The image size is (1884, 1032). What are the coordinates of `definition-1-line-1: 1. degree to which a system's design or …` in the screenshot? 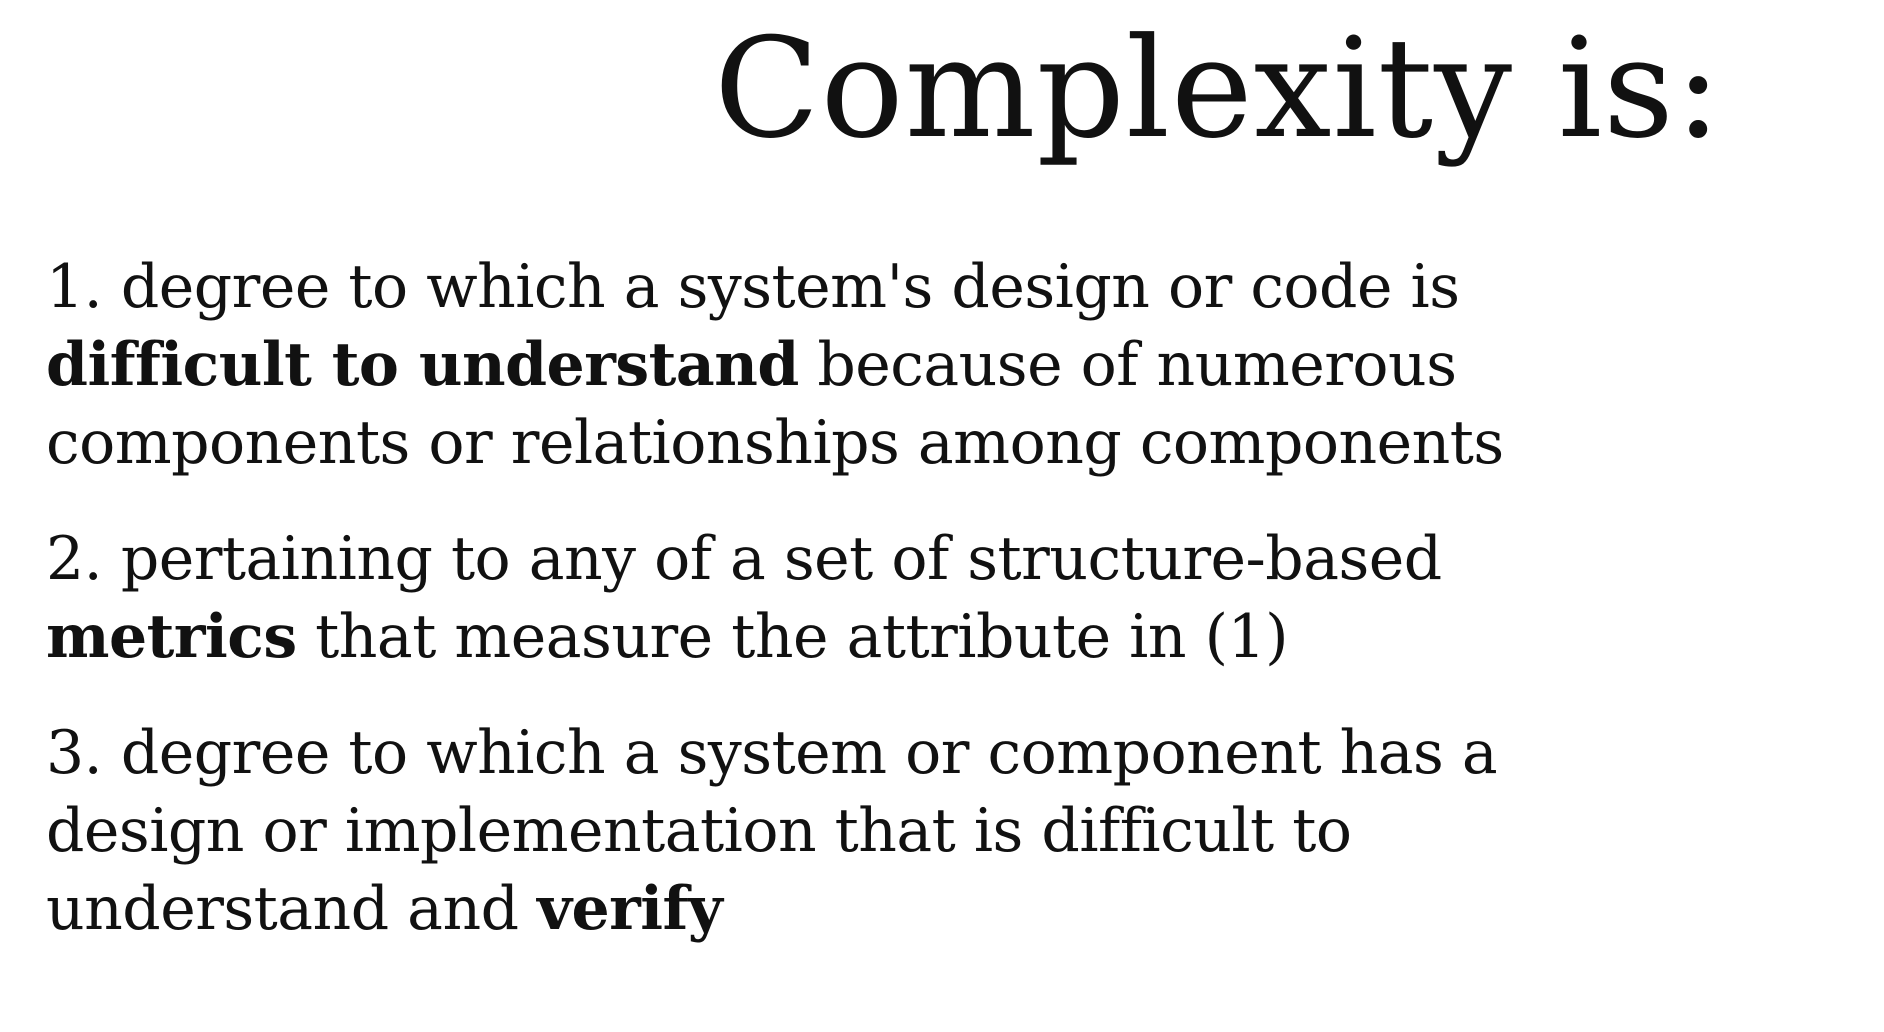 It's located at (753, 287).